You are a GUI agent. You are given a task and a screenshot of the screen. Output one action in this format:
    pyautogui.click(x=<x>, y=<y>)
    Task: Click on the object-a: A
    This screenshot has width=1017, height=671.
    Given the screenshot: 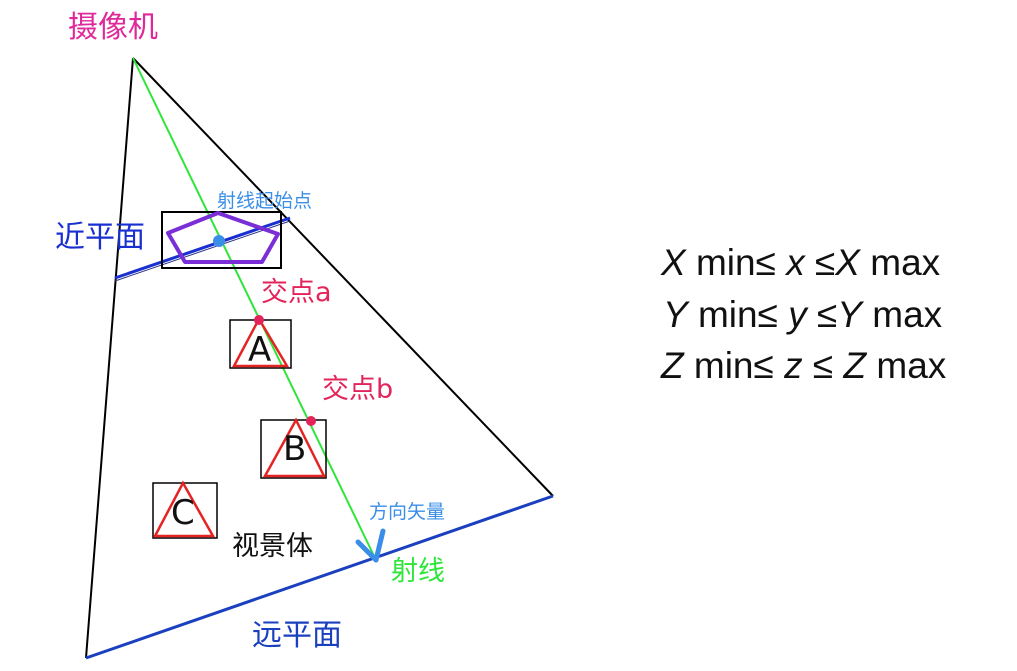 What is the action you would take?
    pyautogui.click(x=260, y=343)
    